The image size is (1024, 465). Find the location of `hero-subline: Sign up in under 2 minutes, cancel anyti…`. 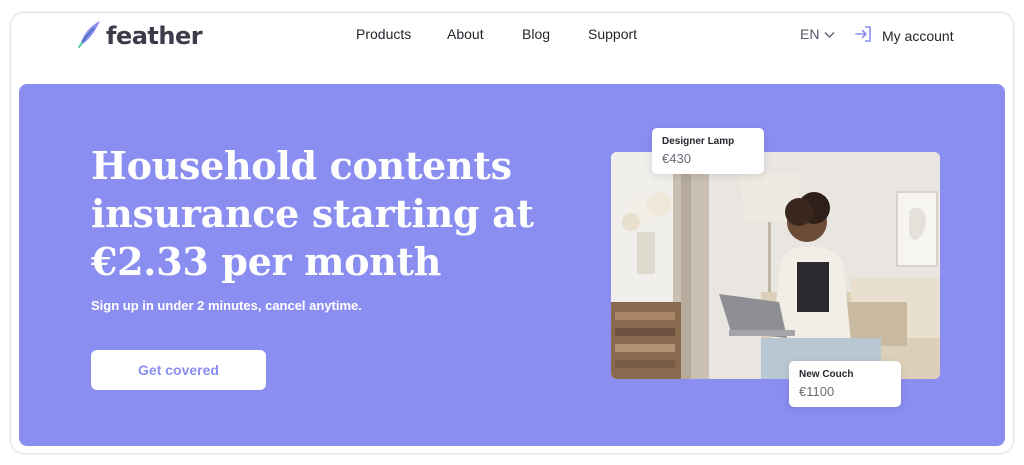

hero-subline: Sign up in under 2 minutes, cancel anyti… is located at coordinates (226, 305).